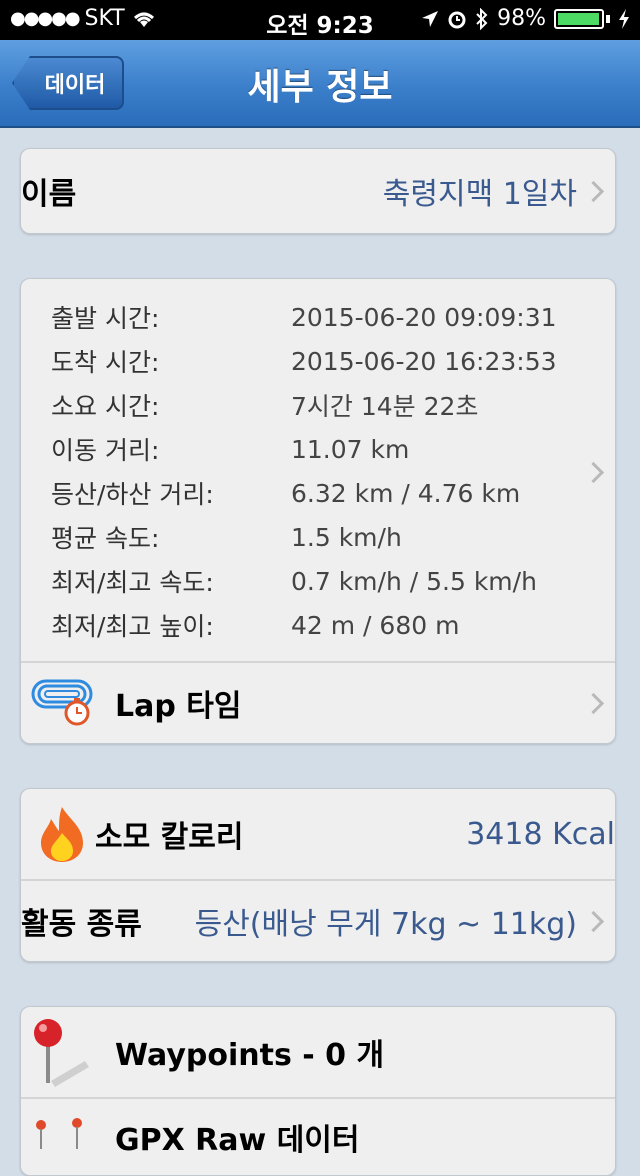  I want to click on stat-row: 도착 시간: 2015-06-20 16:23:53, so click(333, 361).